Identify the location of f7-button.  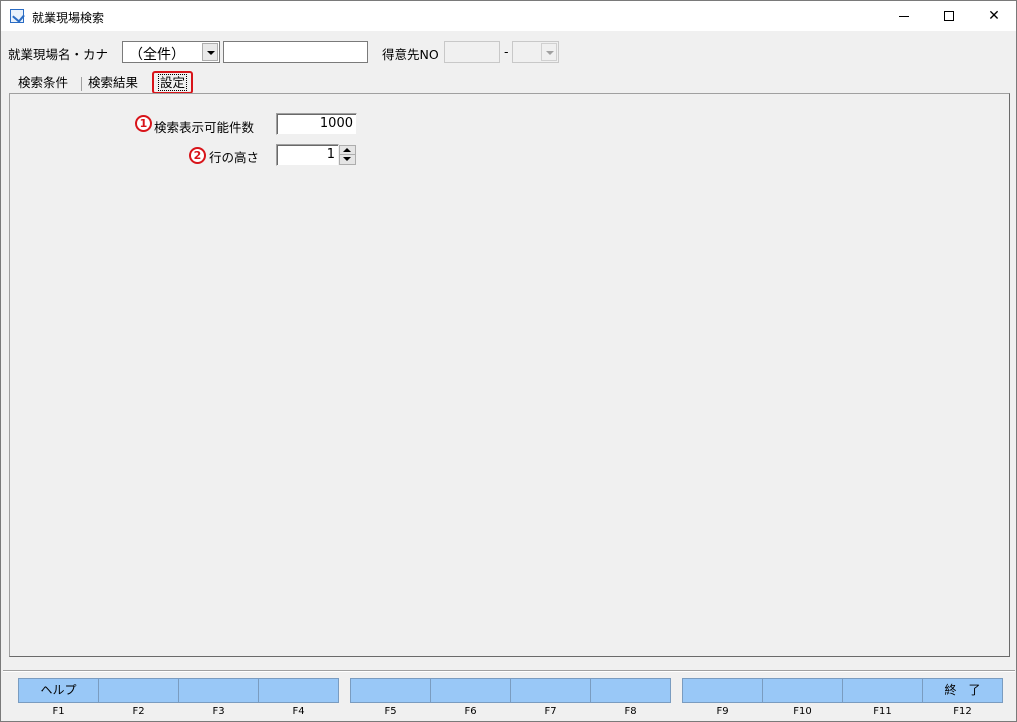
(550, 690).